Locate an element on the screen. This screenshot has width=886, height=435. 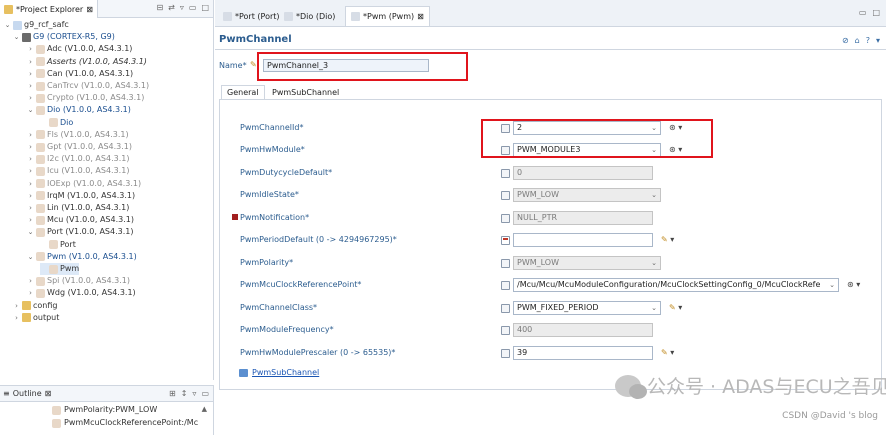
tree-item: › Mcu (V1.0.0, AS4.3.1) is located at coordinates (80, 220).